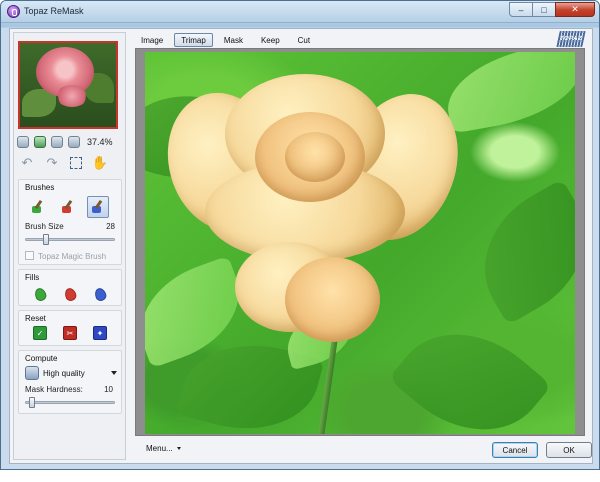 This screenshot has height=482, width=600. I want to click on fills-section: Fills, so click(70, 287).